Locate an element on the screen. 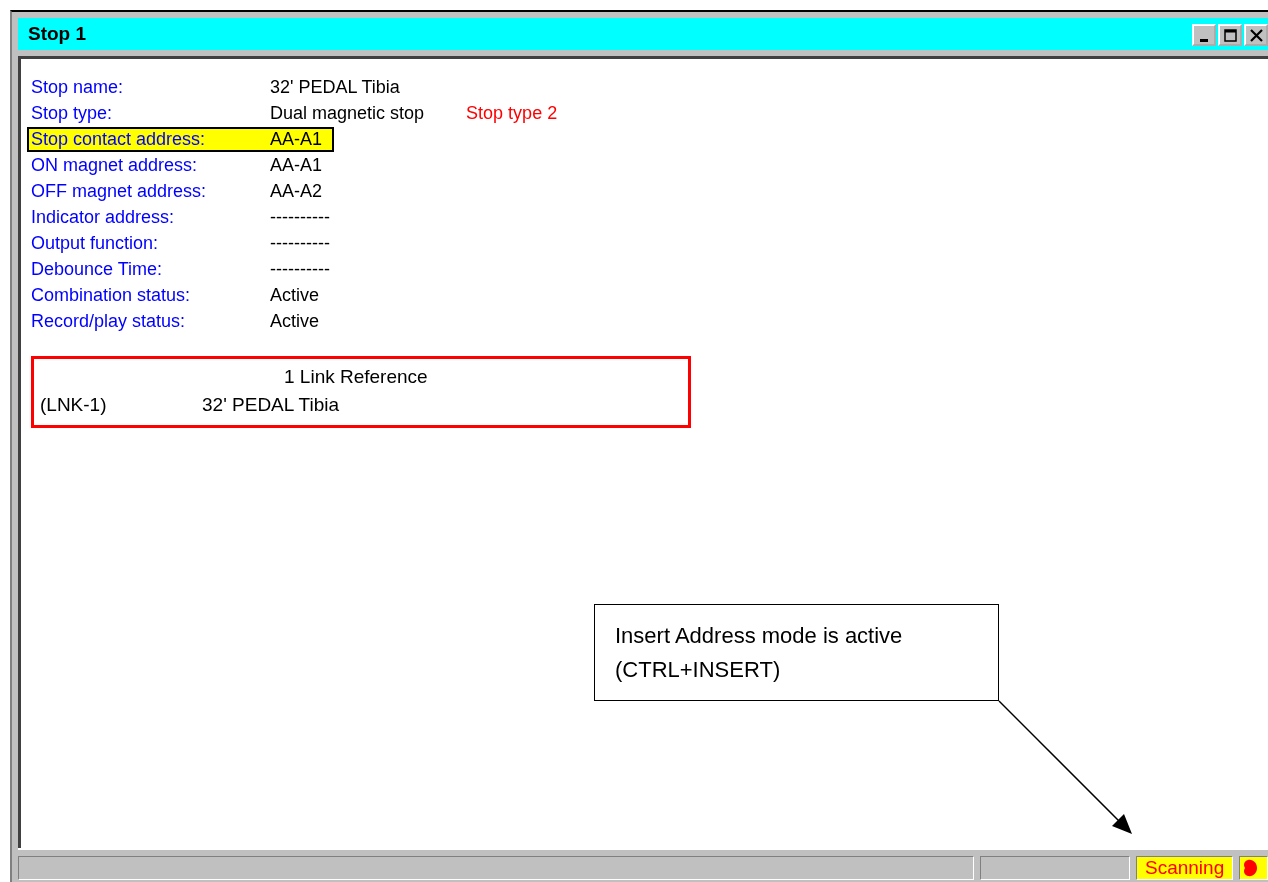 The height and width of the screenshot is (882, 1268). maximize-icon is located at coordinates (1230, 35).